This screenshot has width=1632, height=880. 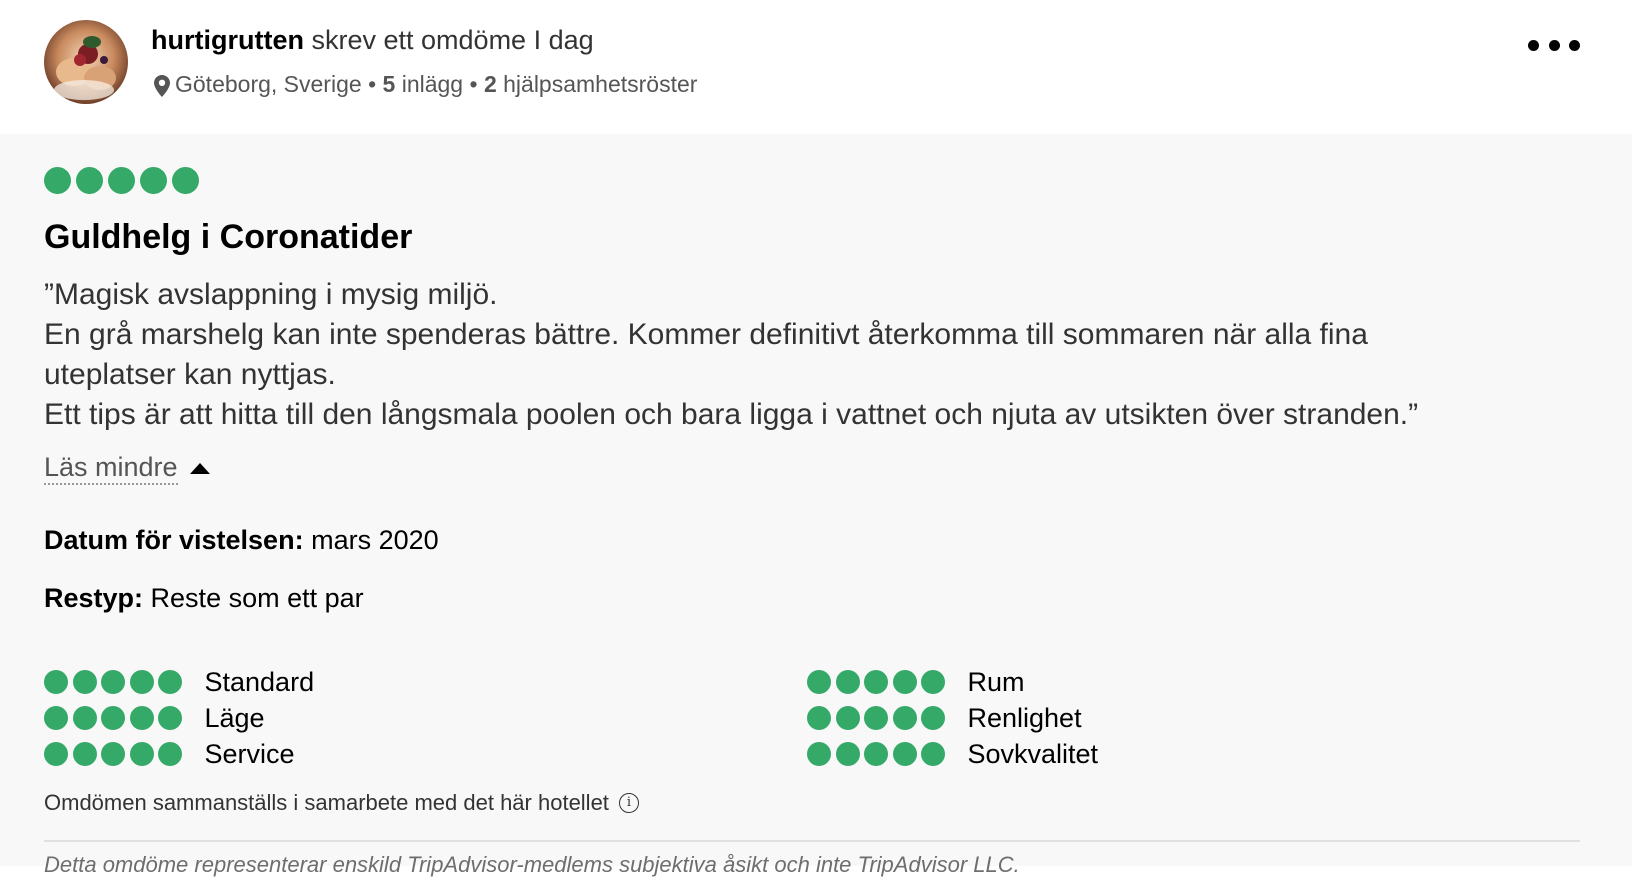 I want to click on divider, so click(x=812, y=841).